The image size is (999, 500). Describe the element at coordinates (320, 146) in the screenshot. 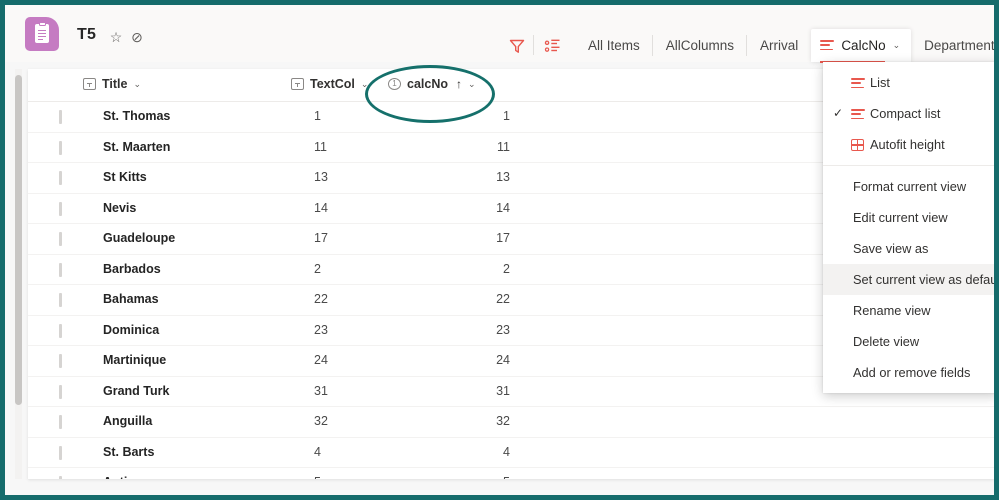

I see `cell-textcol: 11` at that location.